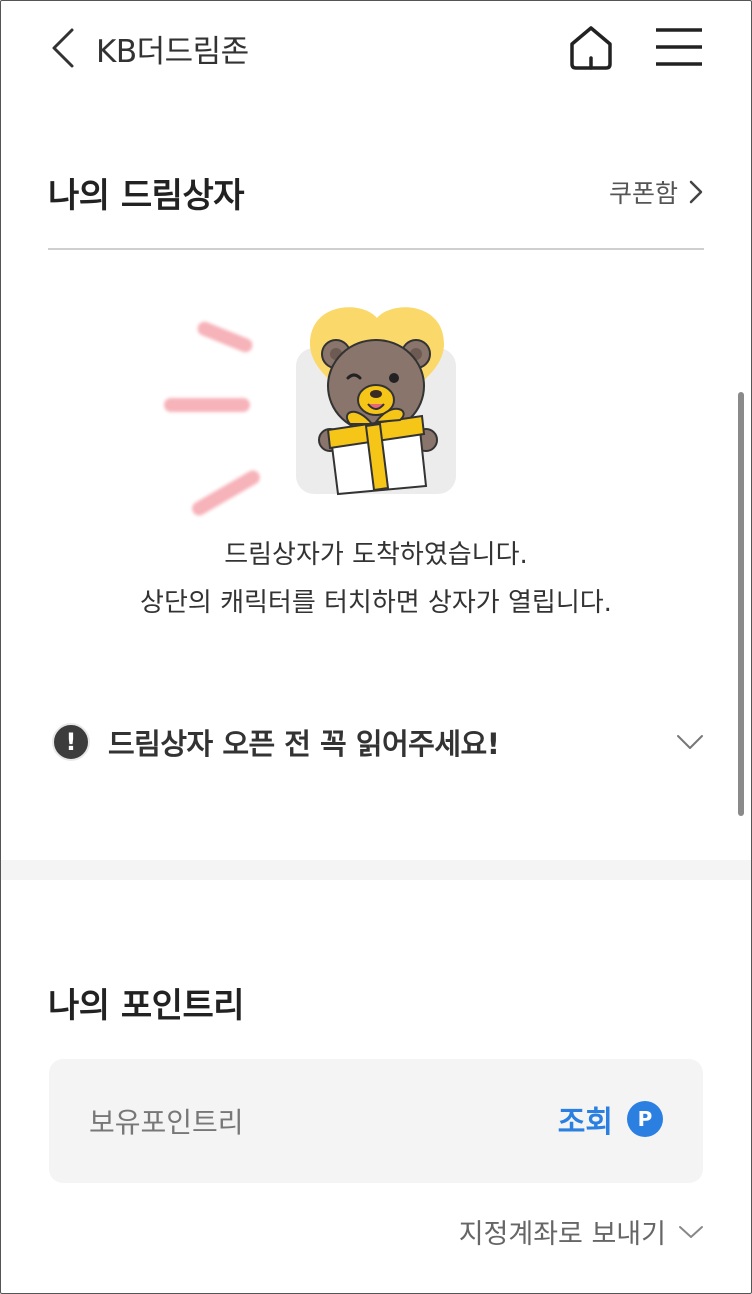 The image size is (752, 1294). I want to click on home-icon, so click(591, 48).